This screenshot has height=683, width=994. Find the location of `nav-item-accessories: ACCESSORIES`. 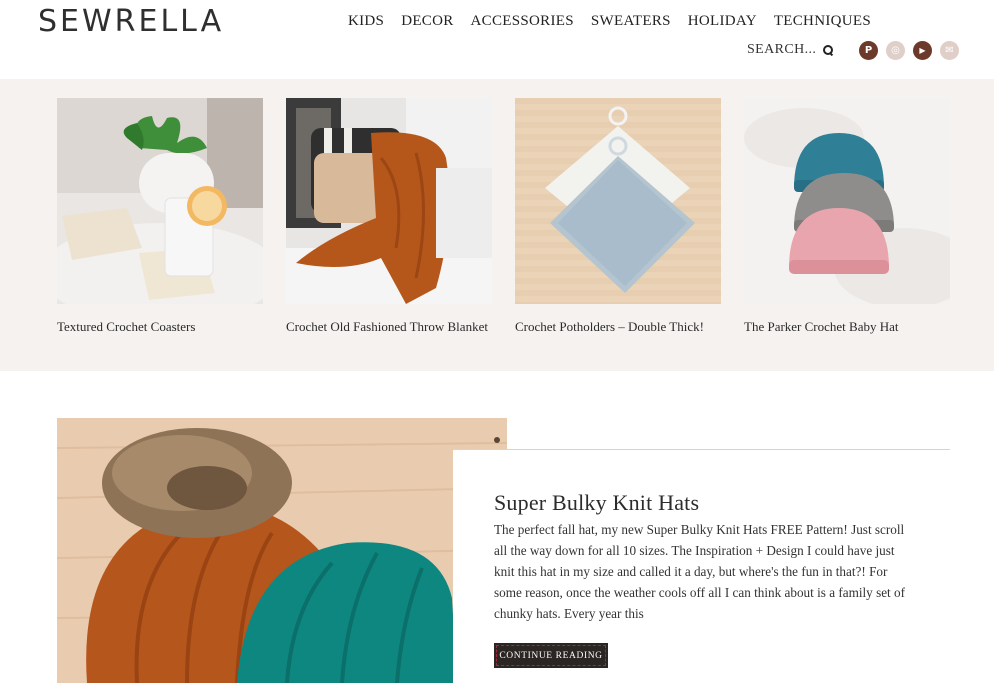

nav-item-accessories: ACCESSORIES is located at coordinates (522, 21).